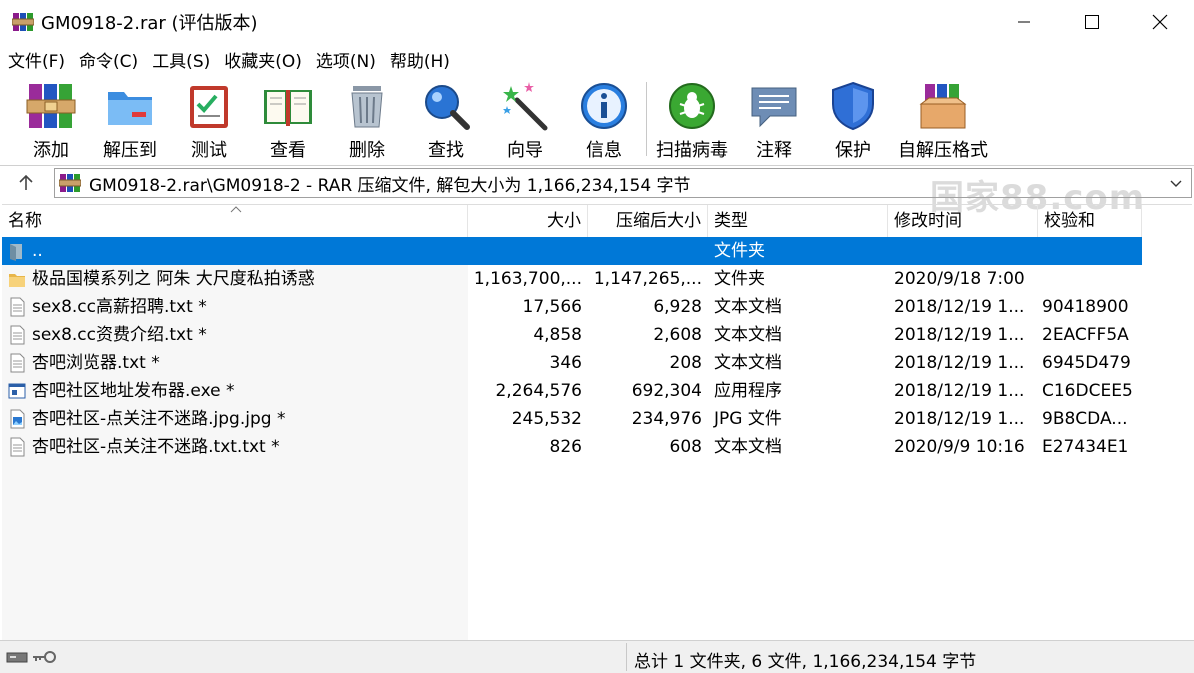 The width and height of the screenshot is (1194, 673). I want to click on arrow-up-icon, so click(26, 182).